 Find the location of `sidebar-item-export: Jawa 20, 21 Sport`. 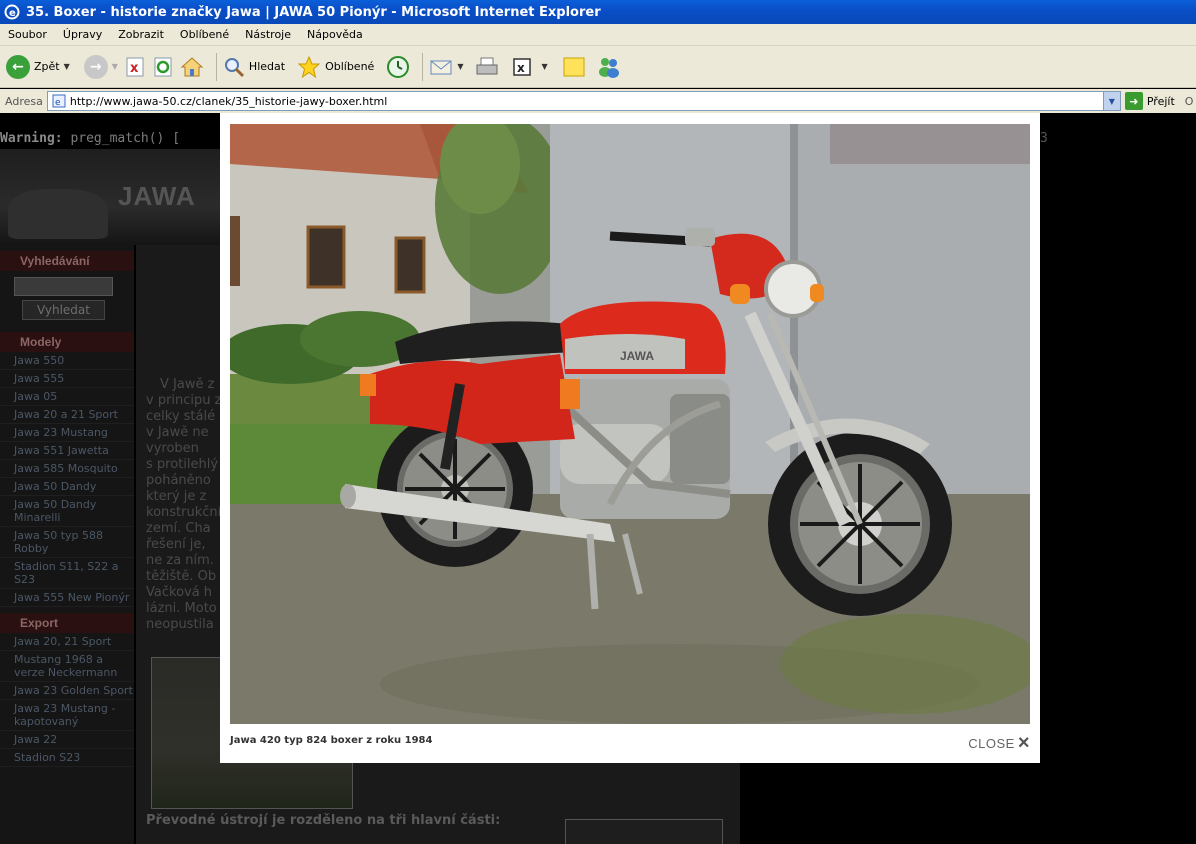

sidebar-item-export: Jawa 20, 21 Sport is located at coordinates (67, 642).